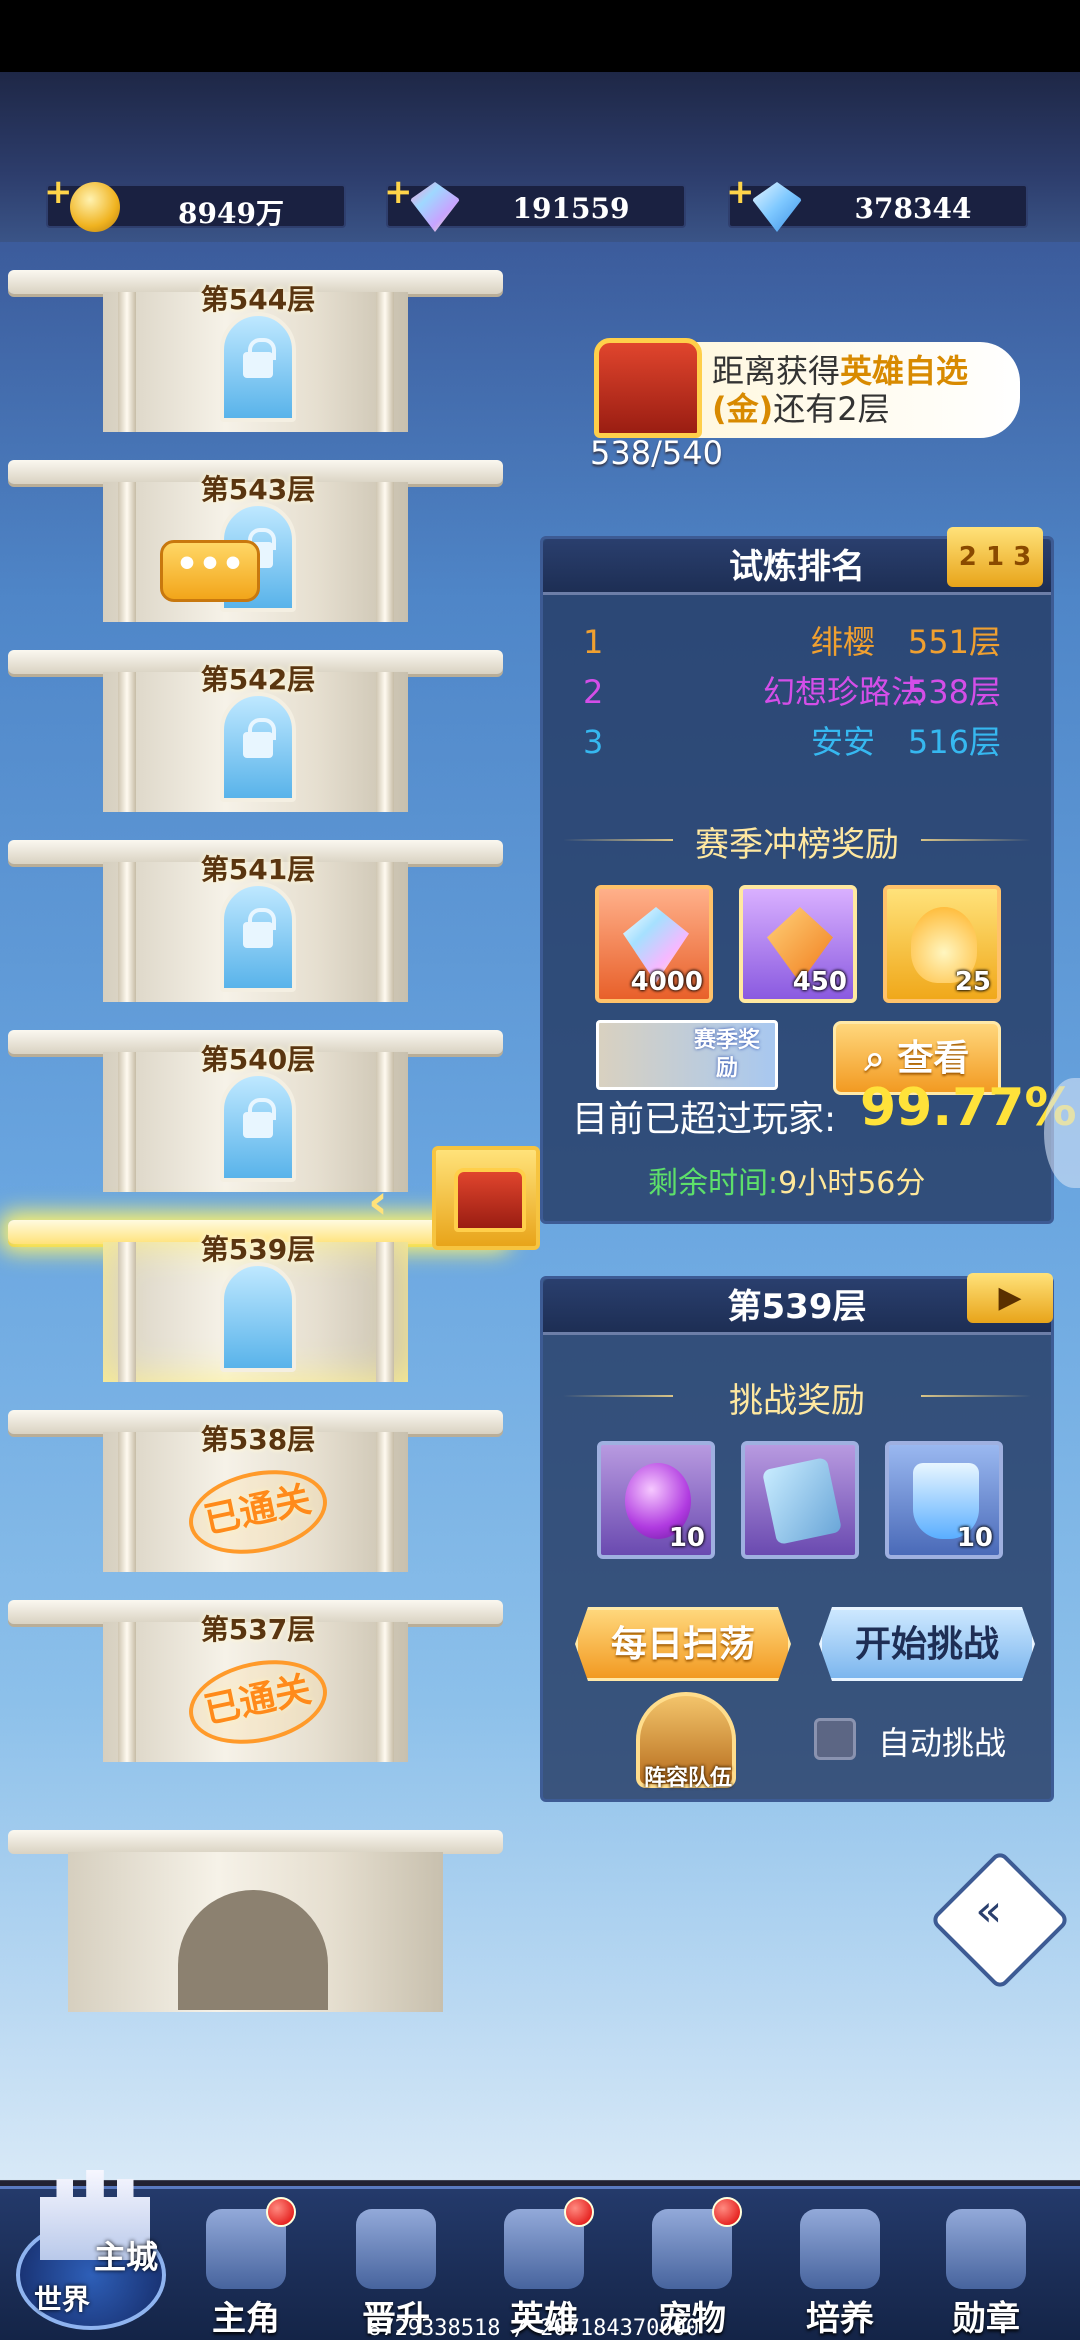 Image resolution: width=1080 pixels, height=2340 pixels. I want to click on card-icon, so click(802, 1501).